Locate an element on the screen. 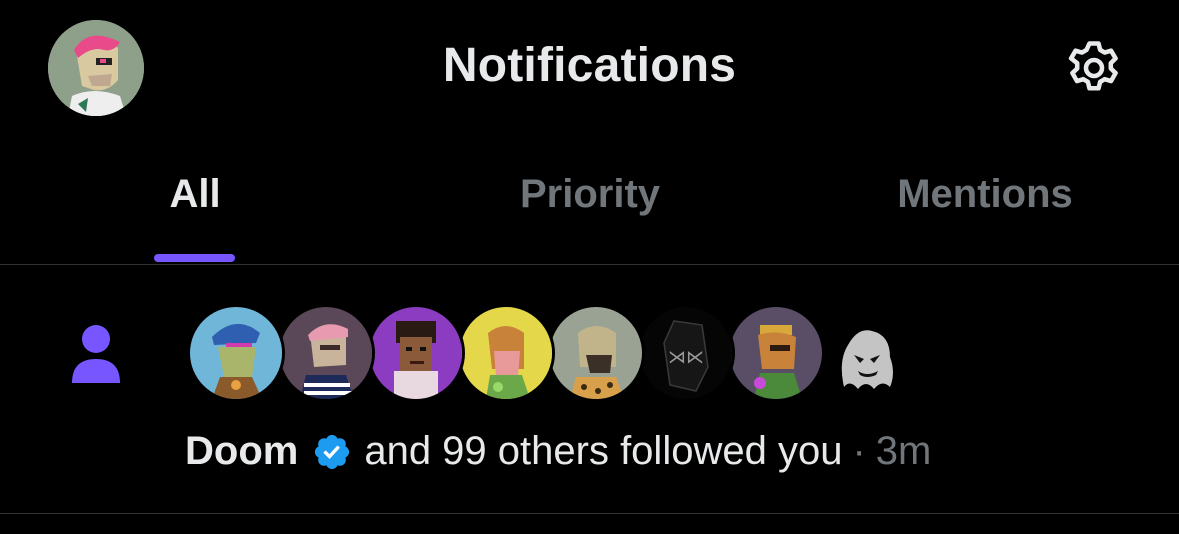 This screenshot has width=1179, height=534. active-tab-indicator is located at coordinates (194, 258).